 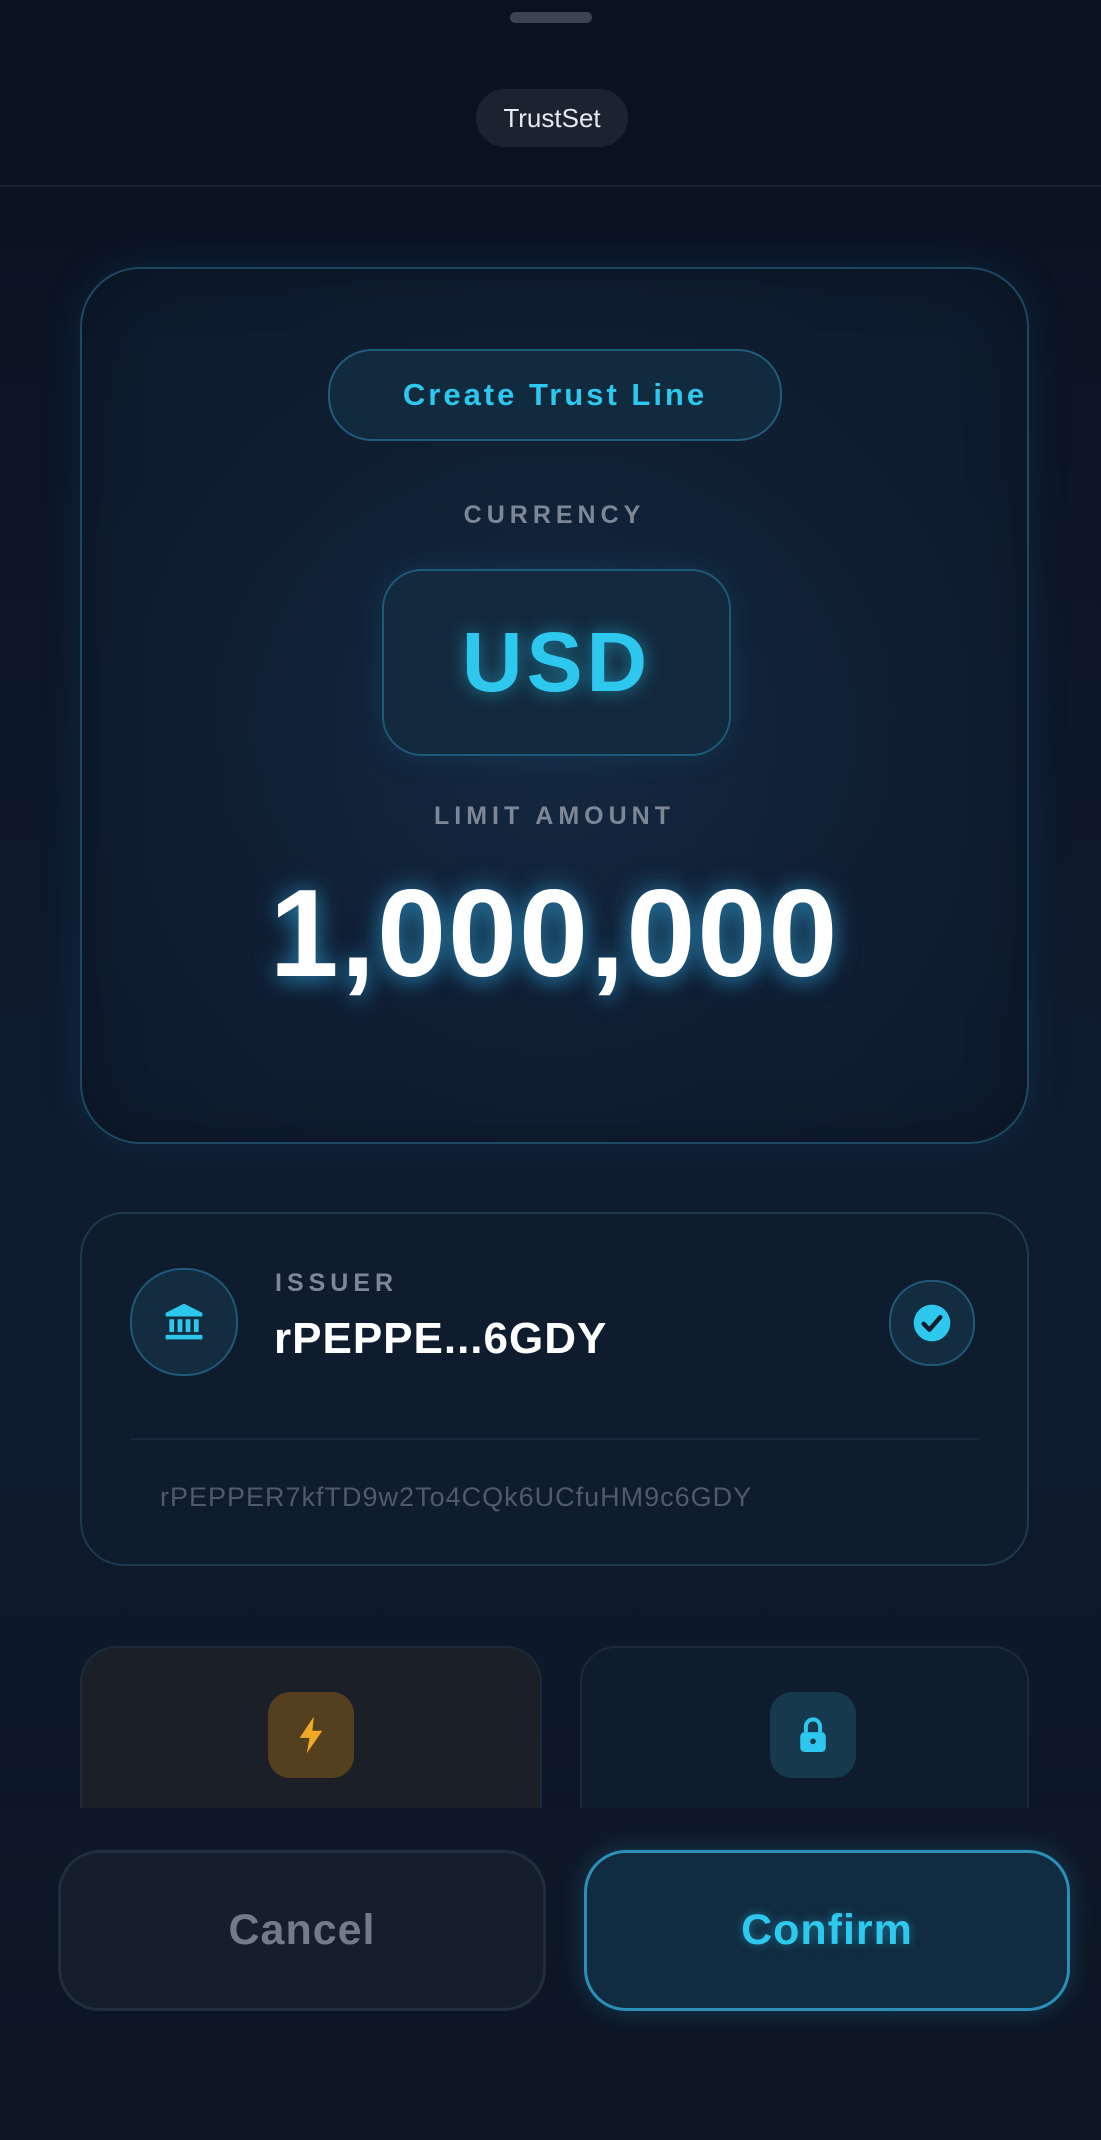 I want to click on currency-value: USD, so click(x=556, y=662).